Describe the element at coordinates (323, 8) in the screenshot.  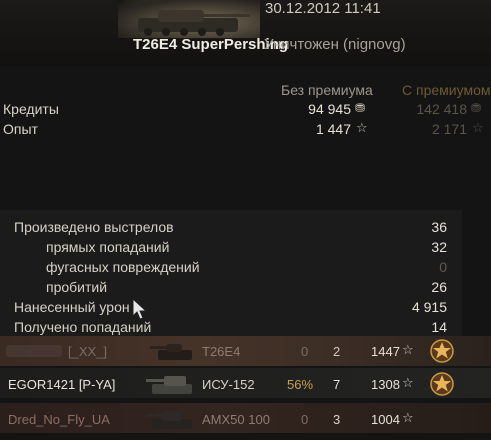
I see `battle-datetime: 30.12.2012 11:41` at that location.